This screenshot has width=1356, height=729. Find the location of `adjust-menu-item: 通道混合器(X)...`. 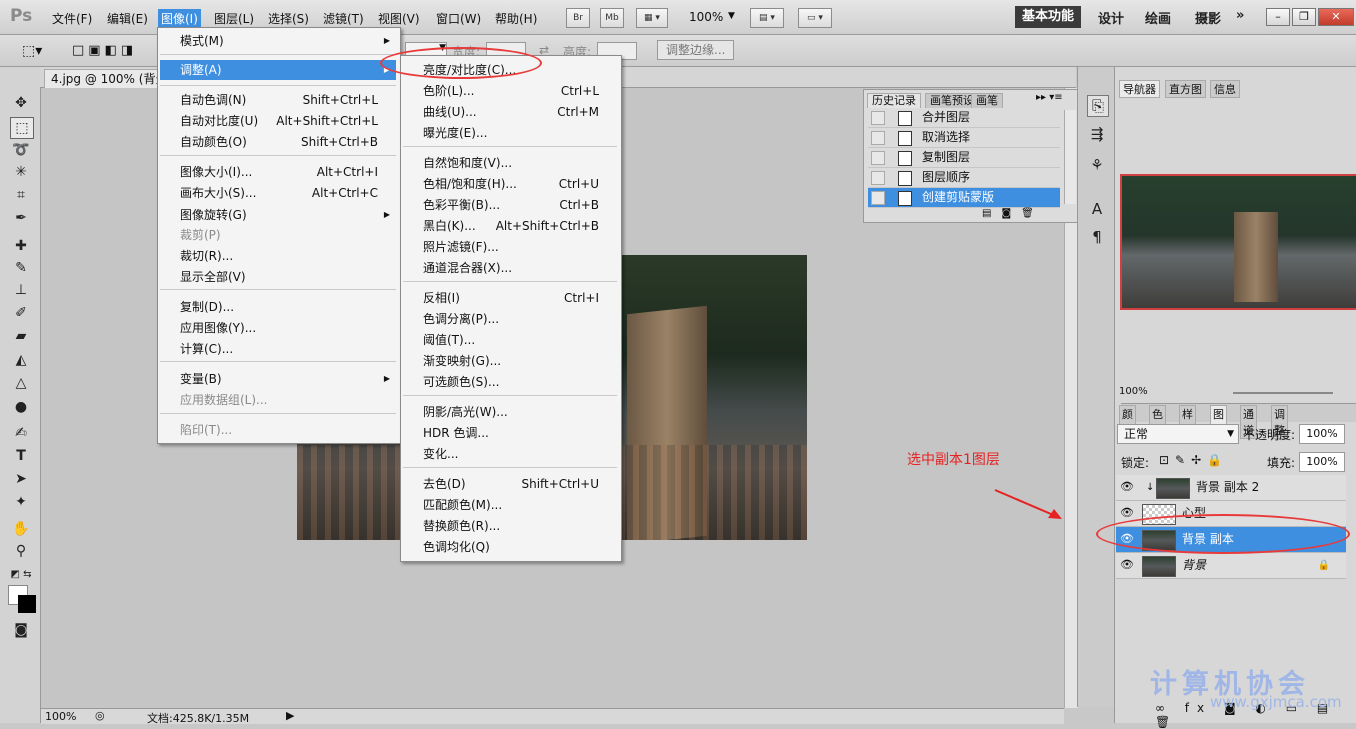

adjust-menu-item: 通道混合器(X)... is located at coordinates (510, 268).